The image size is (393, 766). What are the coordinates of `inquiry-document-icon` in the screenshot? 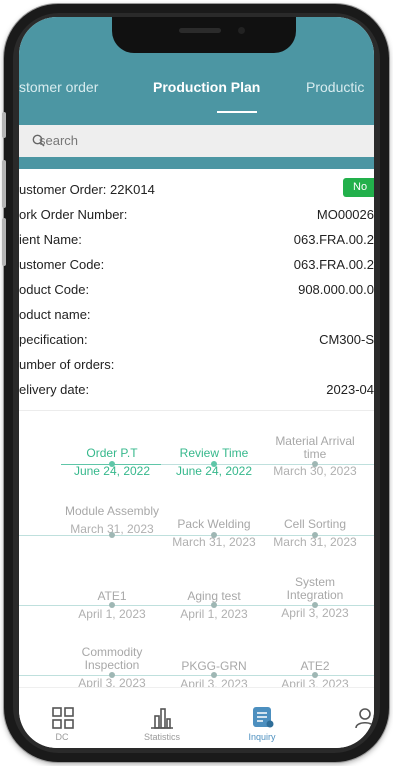 It's located at (263, 717).